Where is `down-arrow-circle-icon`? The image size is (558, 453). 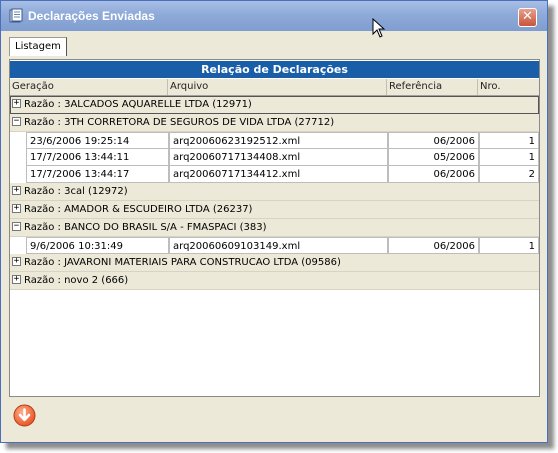
down-arrow-circle-icon is located at coordinates (24, 415).